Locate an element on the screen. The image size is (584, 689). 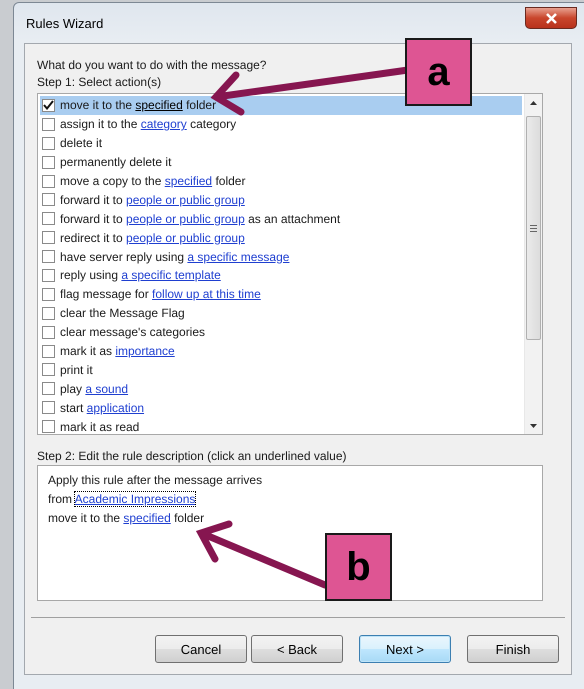
action-label: flag message for follow up at this time is located at coordinates (160, 294).